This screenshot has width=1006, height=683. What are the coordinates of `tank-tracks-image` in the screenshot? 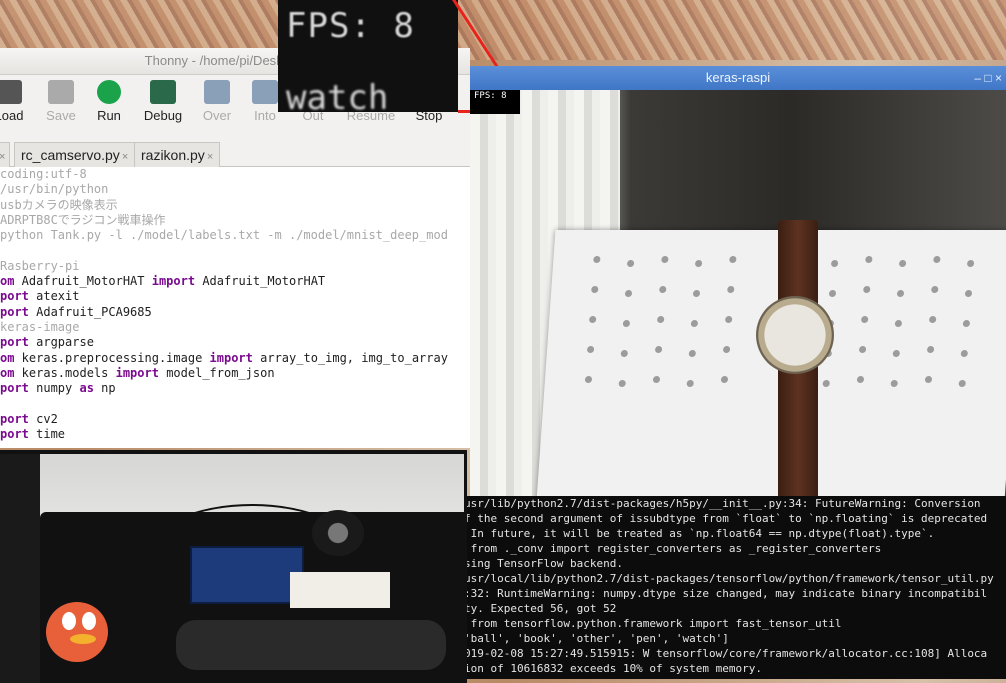 It's located at (311, 645).